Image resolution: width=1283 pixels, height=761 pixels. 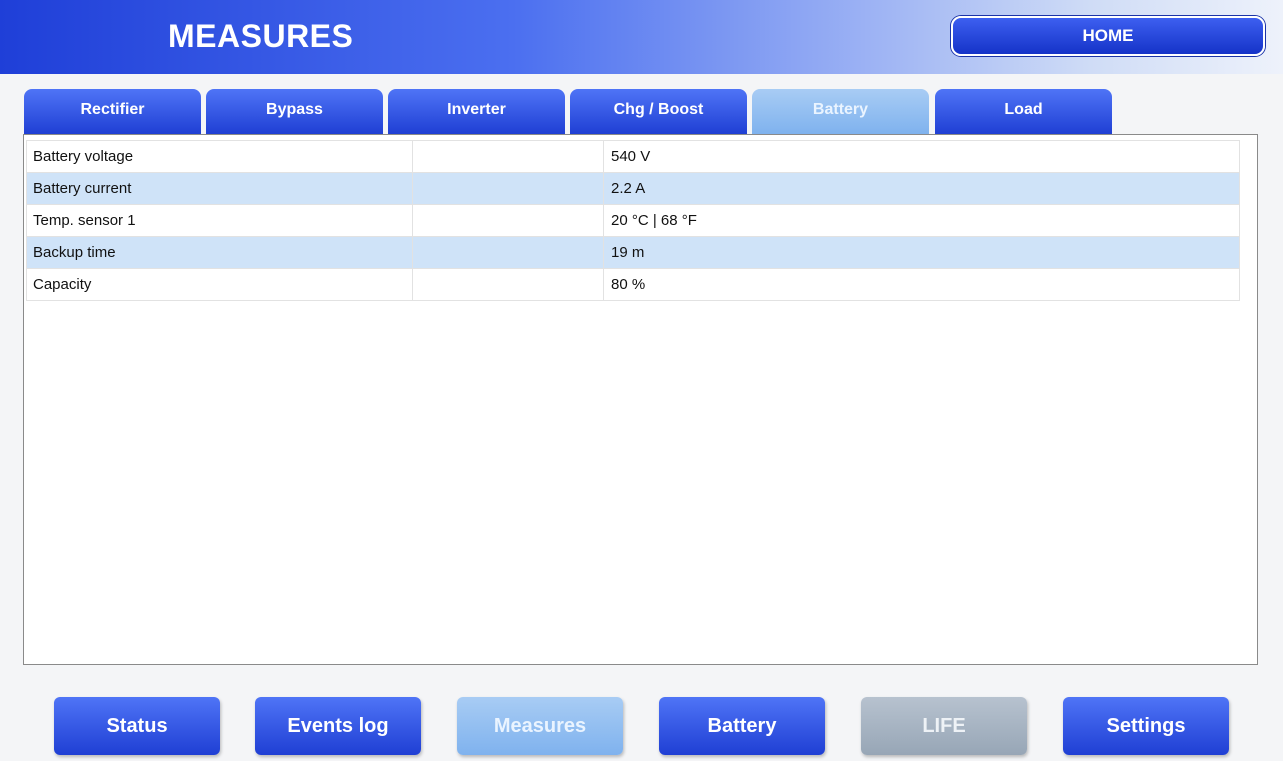 I want to click on table-row: Backup time 19 m, so click(x=633, y=252).